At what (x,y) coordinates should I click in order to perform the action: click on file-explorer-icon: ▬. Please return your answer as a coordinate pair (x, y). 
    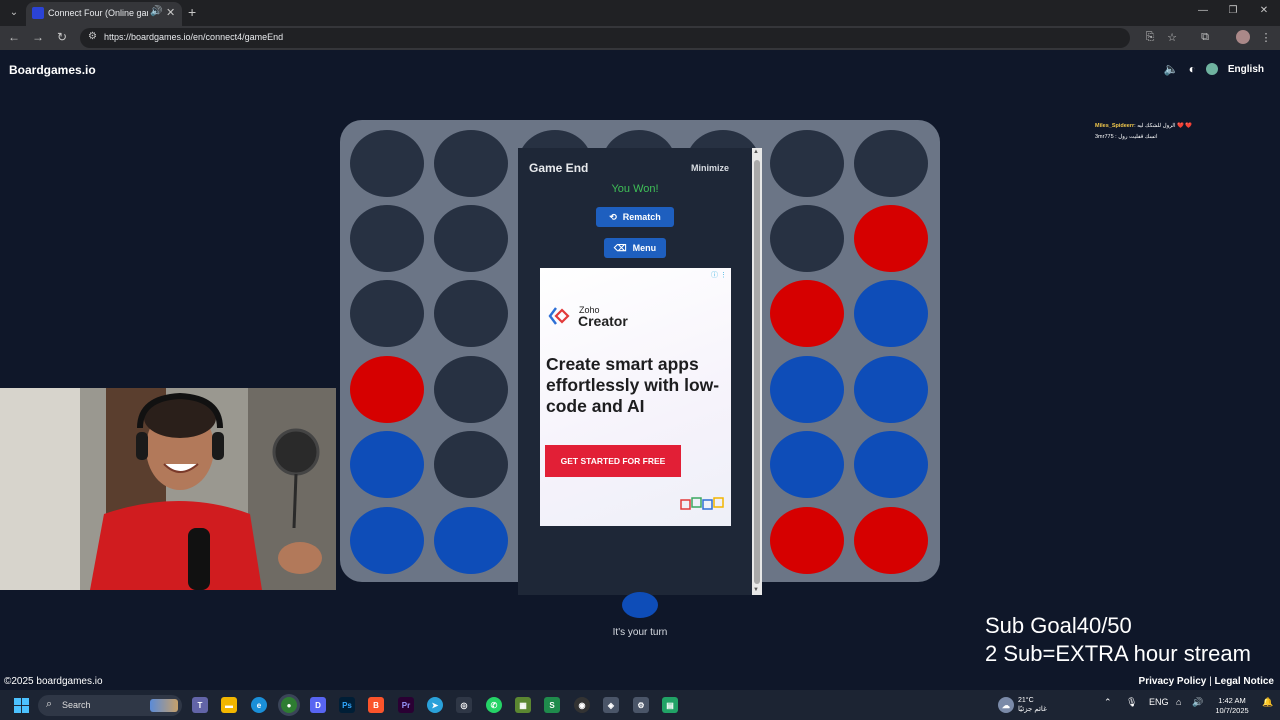
    Looking at the image, I should click on (229, 705).